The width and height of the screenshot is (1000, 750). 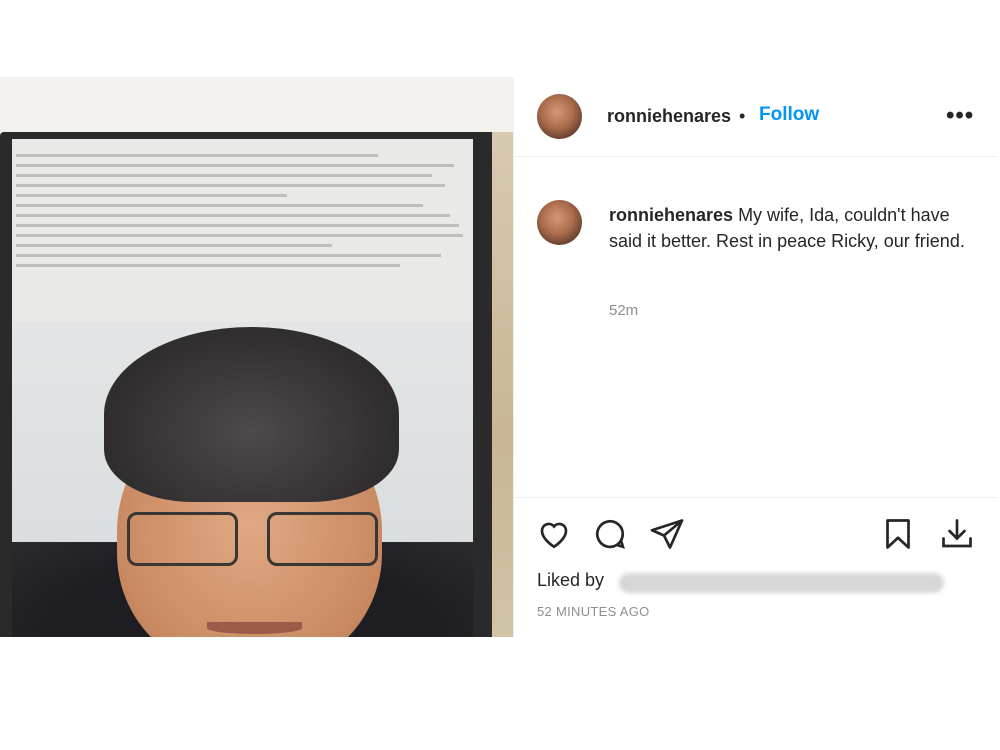 What do you see at coordinates (554, 536) in the screenshot?
I see `heart-icon` at bounding box center [554, 536].